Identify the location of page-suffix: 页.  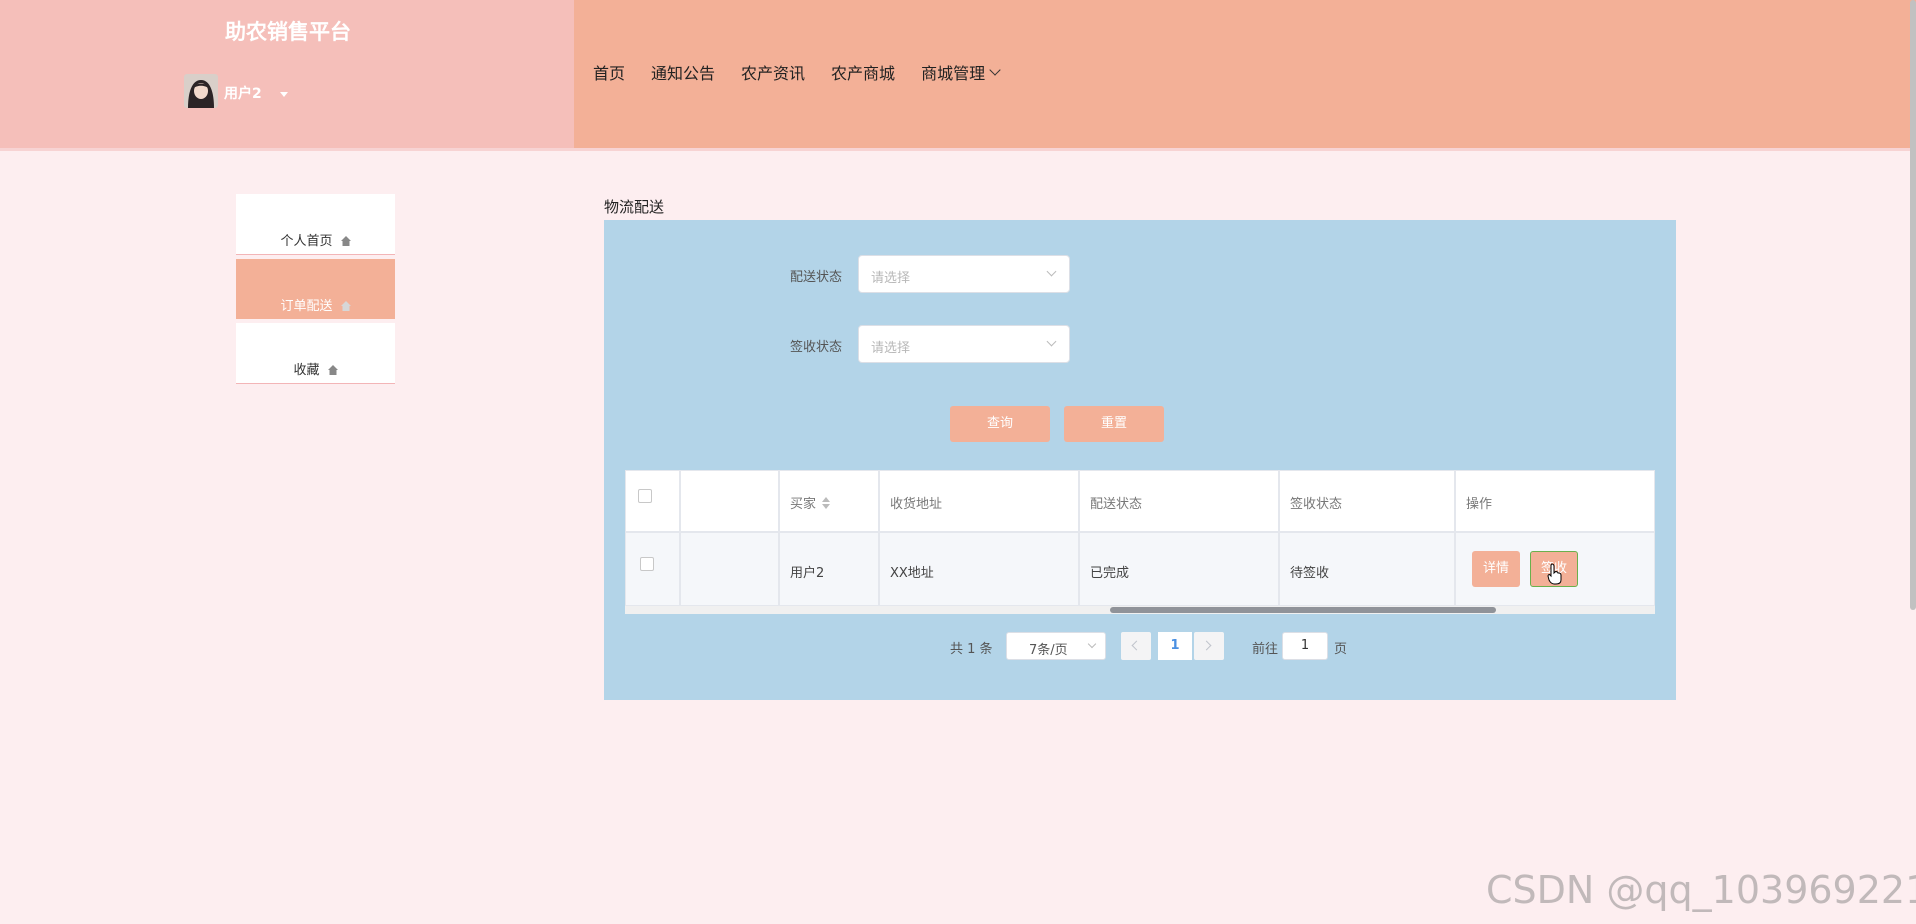
(1341, 649).